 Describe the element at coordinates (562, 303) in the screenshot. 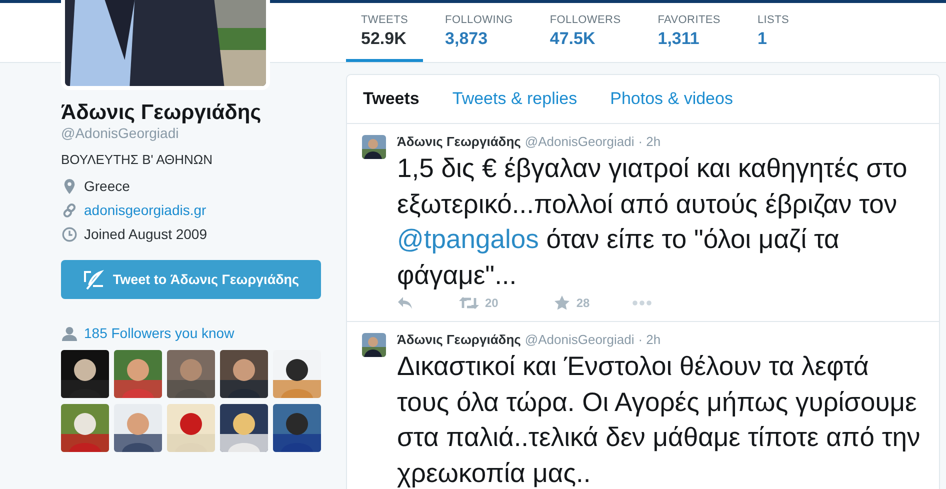

I see `star-icon` at that location.